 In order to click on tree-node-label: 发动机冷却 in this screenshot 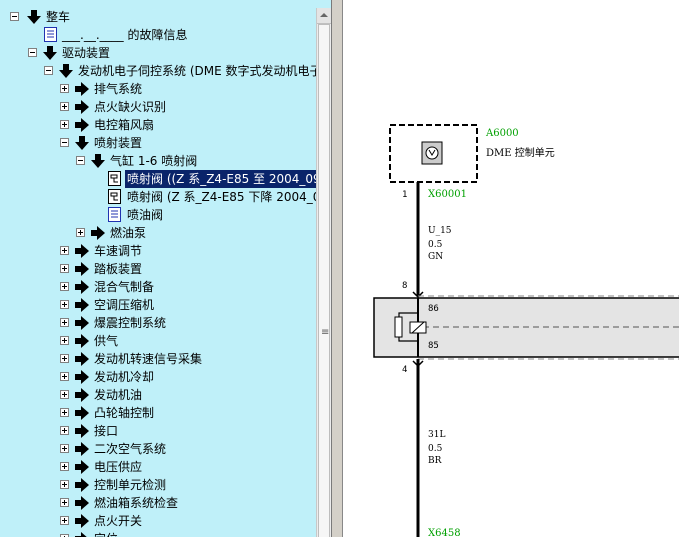, I will do `click(124, 377)`.